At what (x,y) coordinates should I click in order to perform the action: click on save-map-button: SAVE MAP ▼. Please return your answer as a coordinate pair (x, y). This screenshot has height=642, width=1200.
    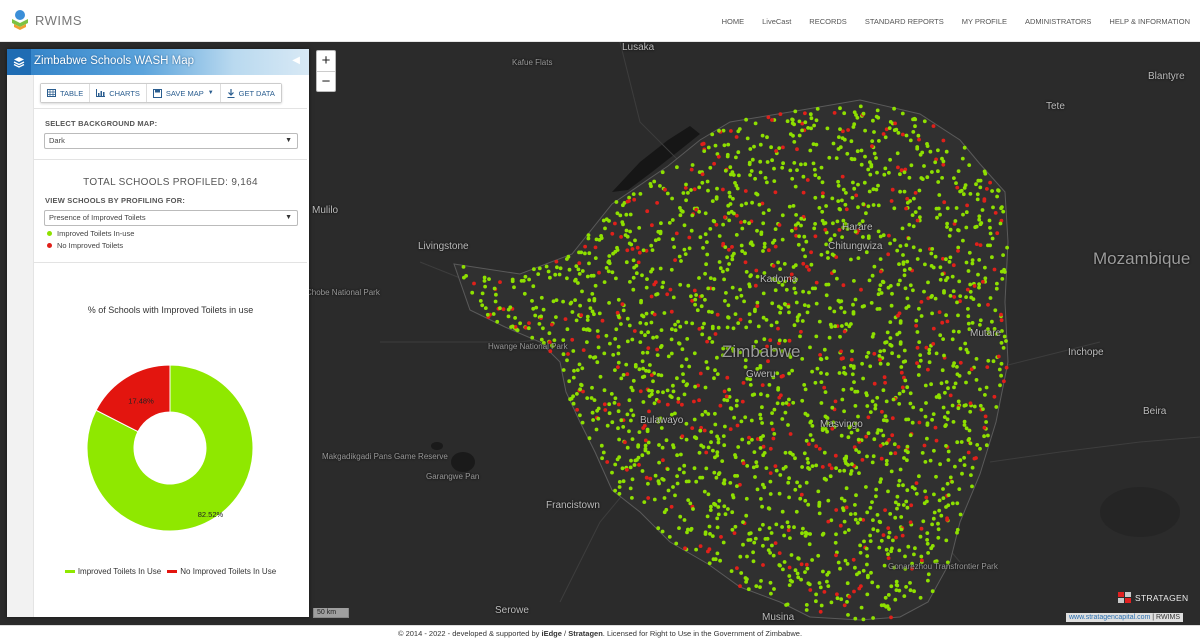
    Looking at the image, I should click on (183, 93).